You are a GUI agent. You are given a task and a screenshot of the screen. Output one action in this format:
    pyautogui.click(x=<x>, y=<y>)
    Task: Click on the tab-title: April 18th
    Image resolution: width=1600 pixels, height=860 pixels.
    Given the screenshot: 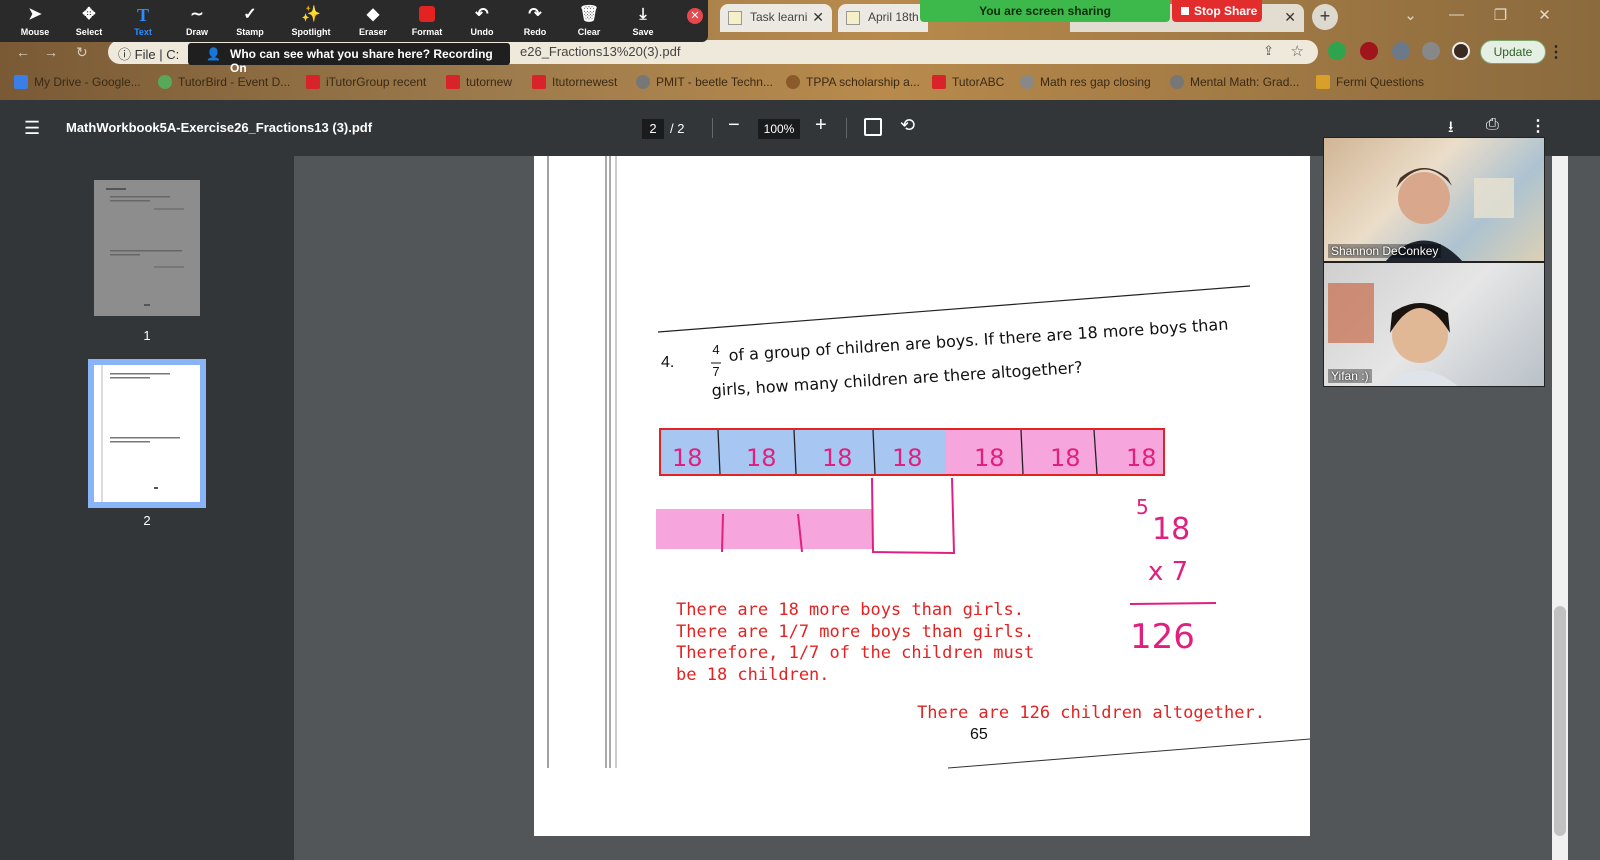 What is the action you would take?
    pyautogui.click(x=893, y=17)
    